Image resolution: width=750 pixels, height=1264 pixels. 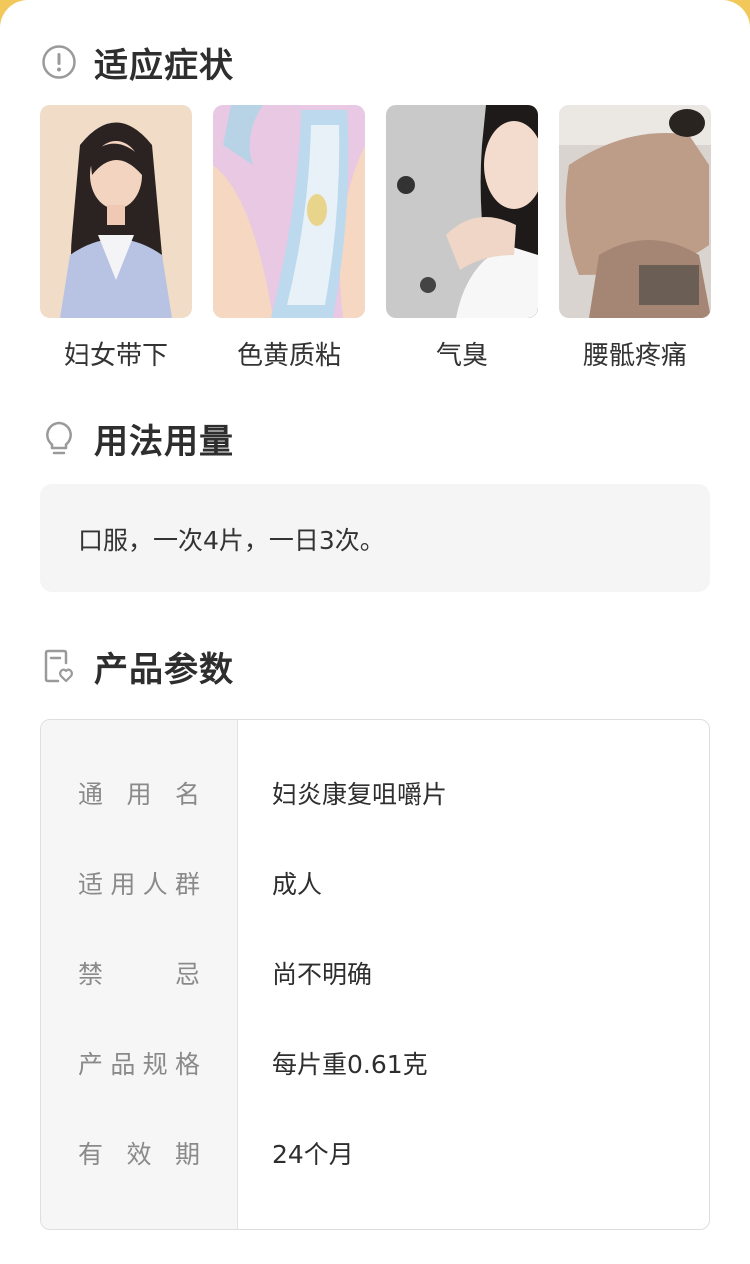 I want to click on symptom-label: 腰骶疼痛, so click(x=634, y=356).